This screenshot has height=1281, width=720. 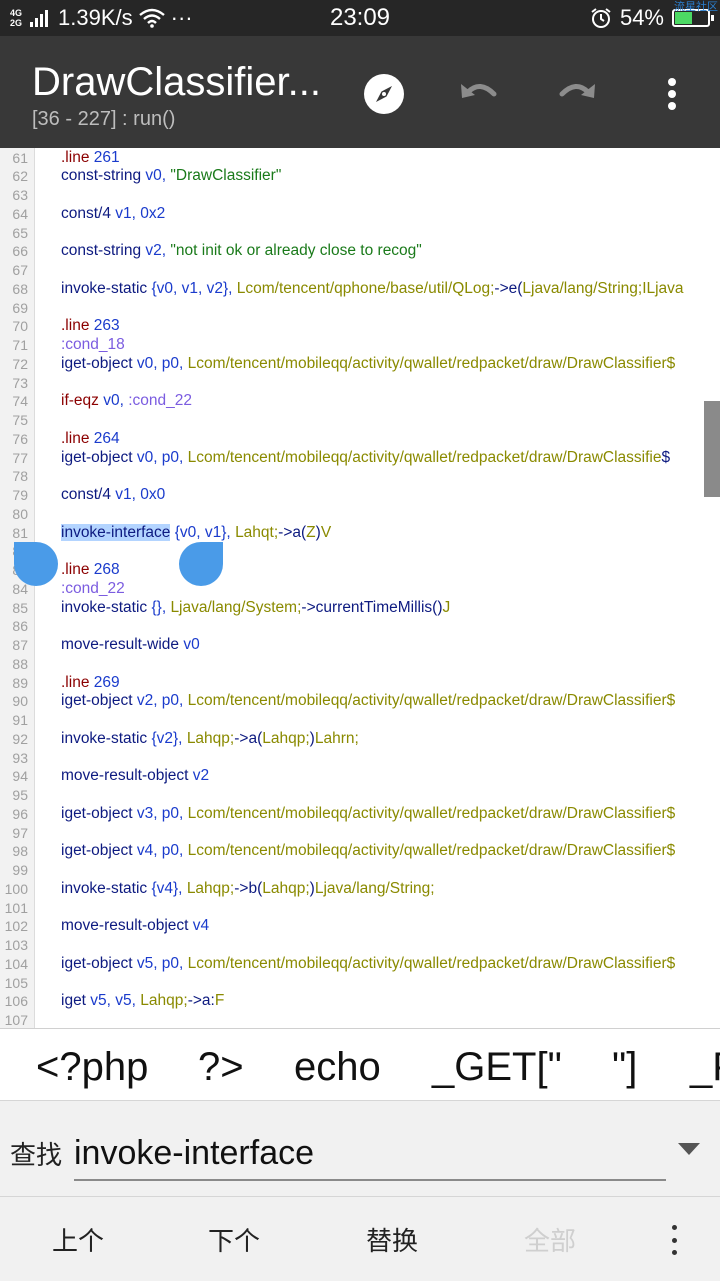 What do you see at coordinates (360, 776) in the screenshot?
I see `code-line: 94 move-result-object v2` at bounding box center [360, 776].